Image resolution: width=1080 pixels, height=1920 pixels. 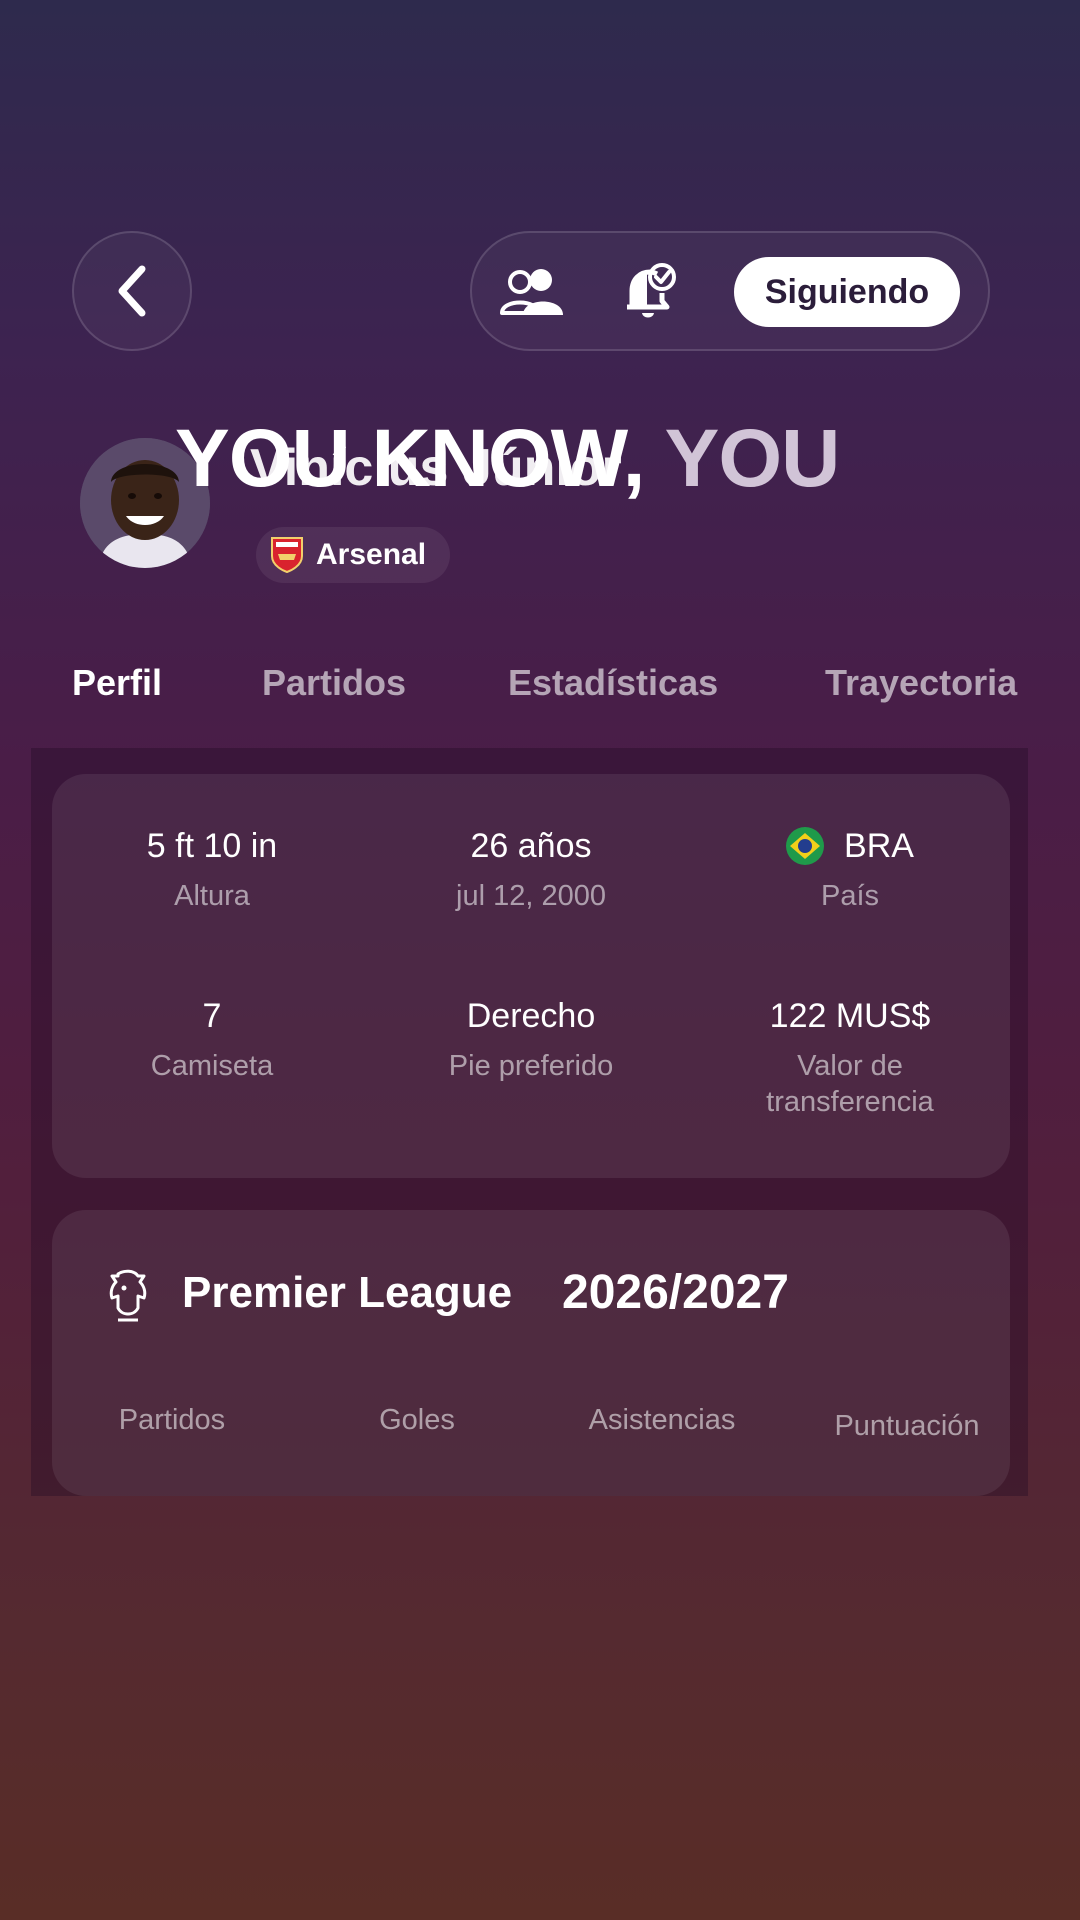 I want to click on team-name: Arsenal, so click(x=371, y=554).